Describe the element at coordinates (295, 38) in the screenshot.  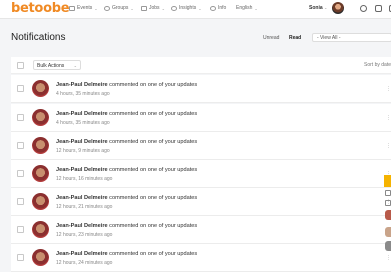
I see `filter-read: Read` at that location.